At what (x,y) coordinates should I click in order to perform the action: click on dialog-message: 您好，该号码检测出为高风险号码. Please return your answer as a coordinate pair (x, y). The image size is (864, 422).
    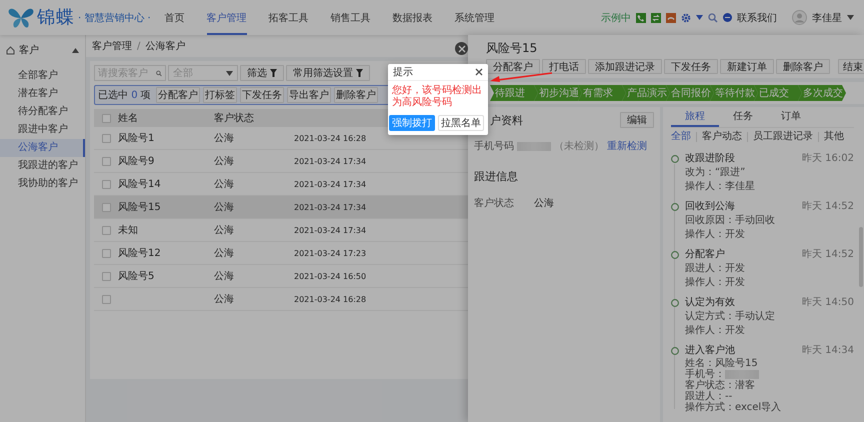
    Looking at the image, I should click on (437, 97).